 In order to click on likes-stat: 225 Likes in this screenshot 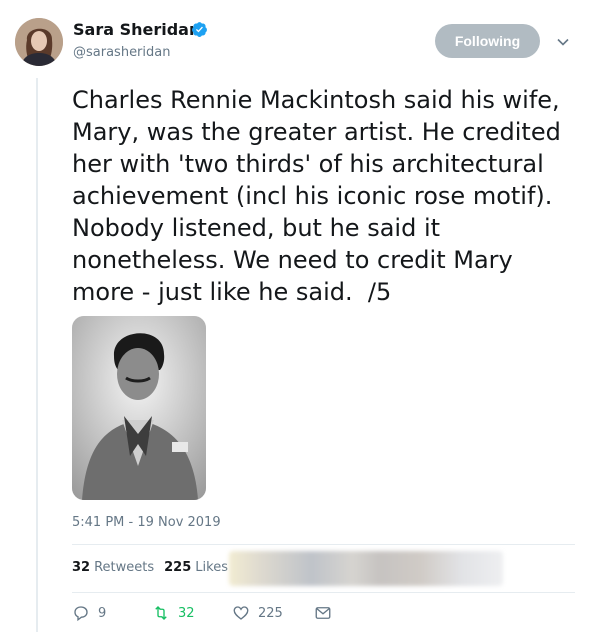, I will do `click(196, 567)`.